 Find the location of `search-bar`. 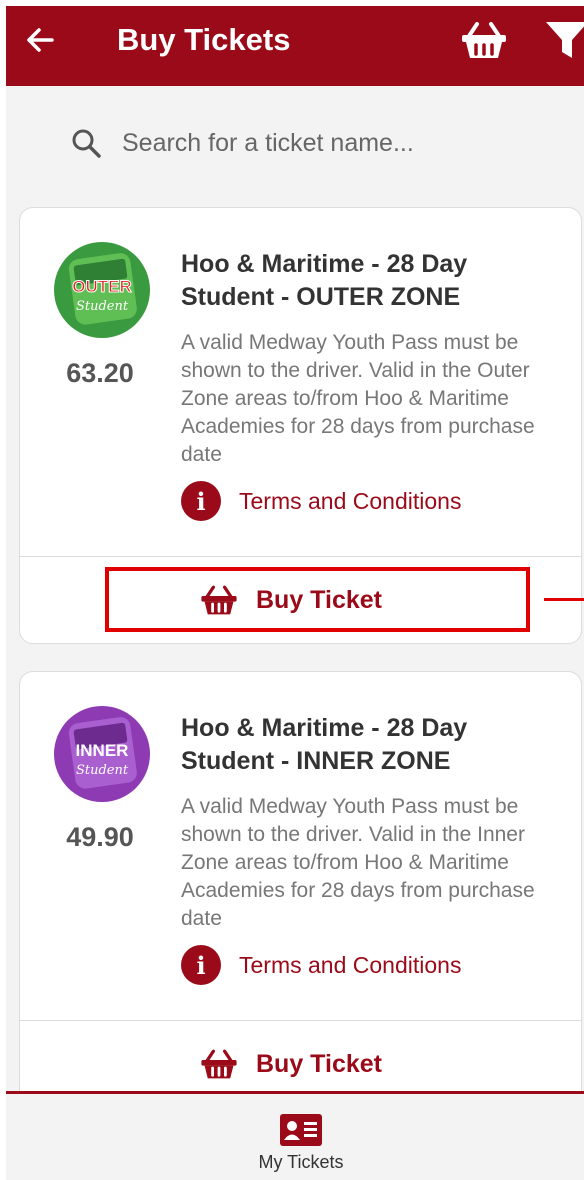

search-bar is located at coordinates (296, 143).